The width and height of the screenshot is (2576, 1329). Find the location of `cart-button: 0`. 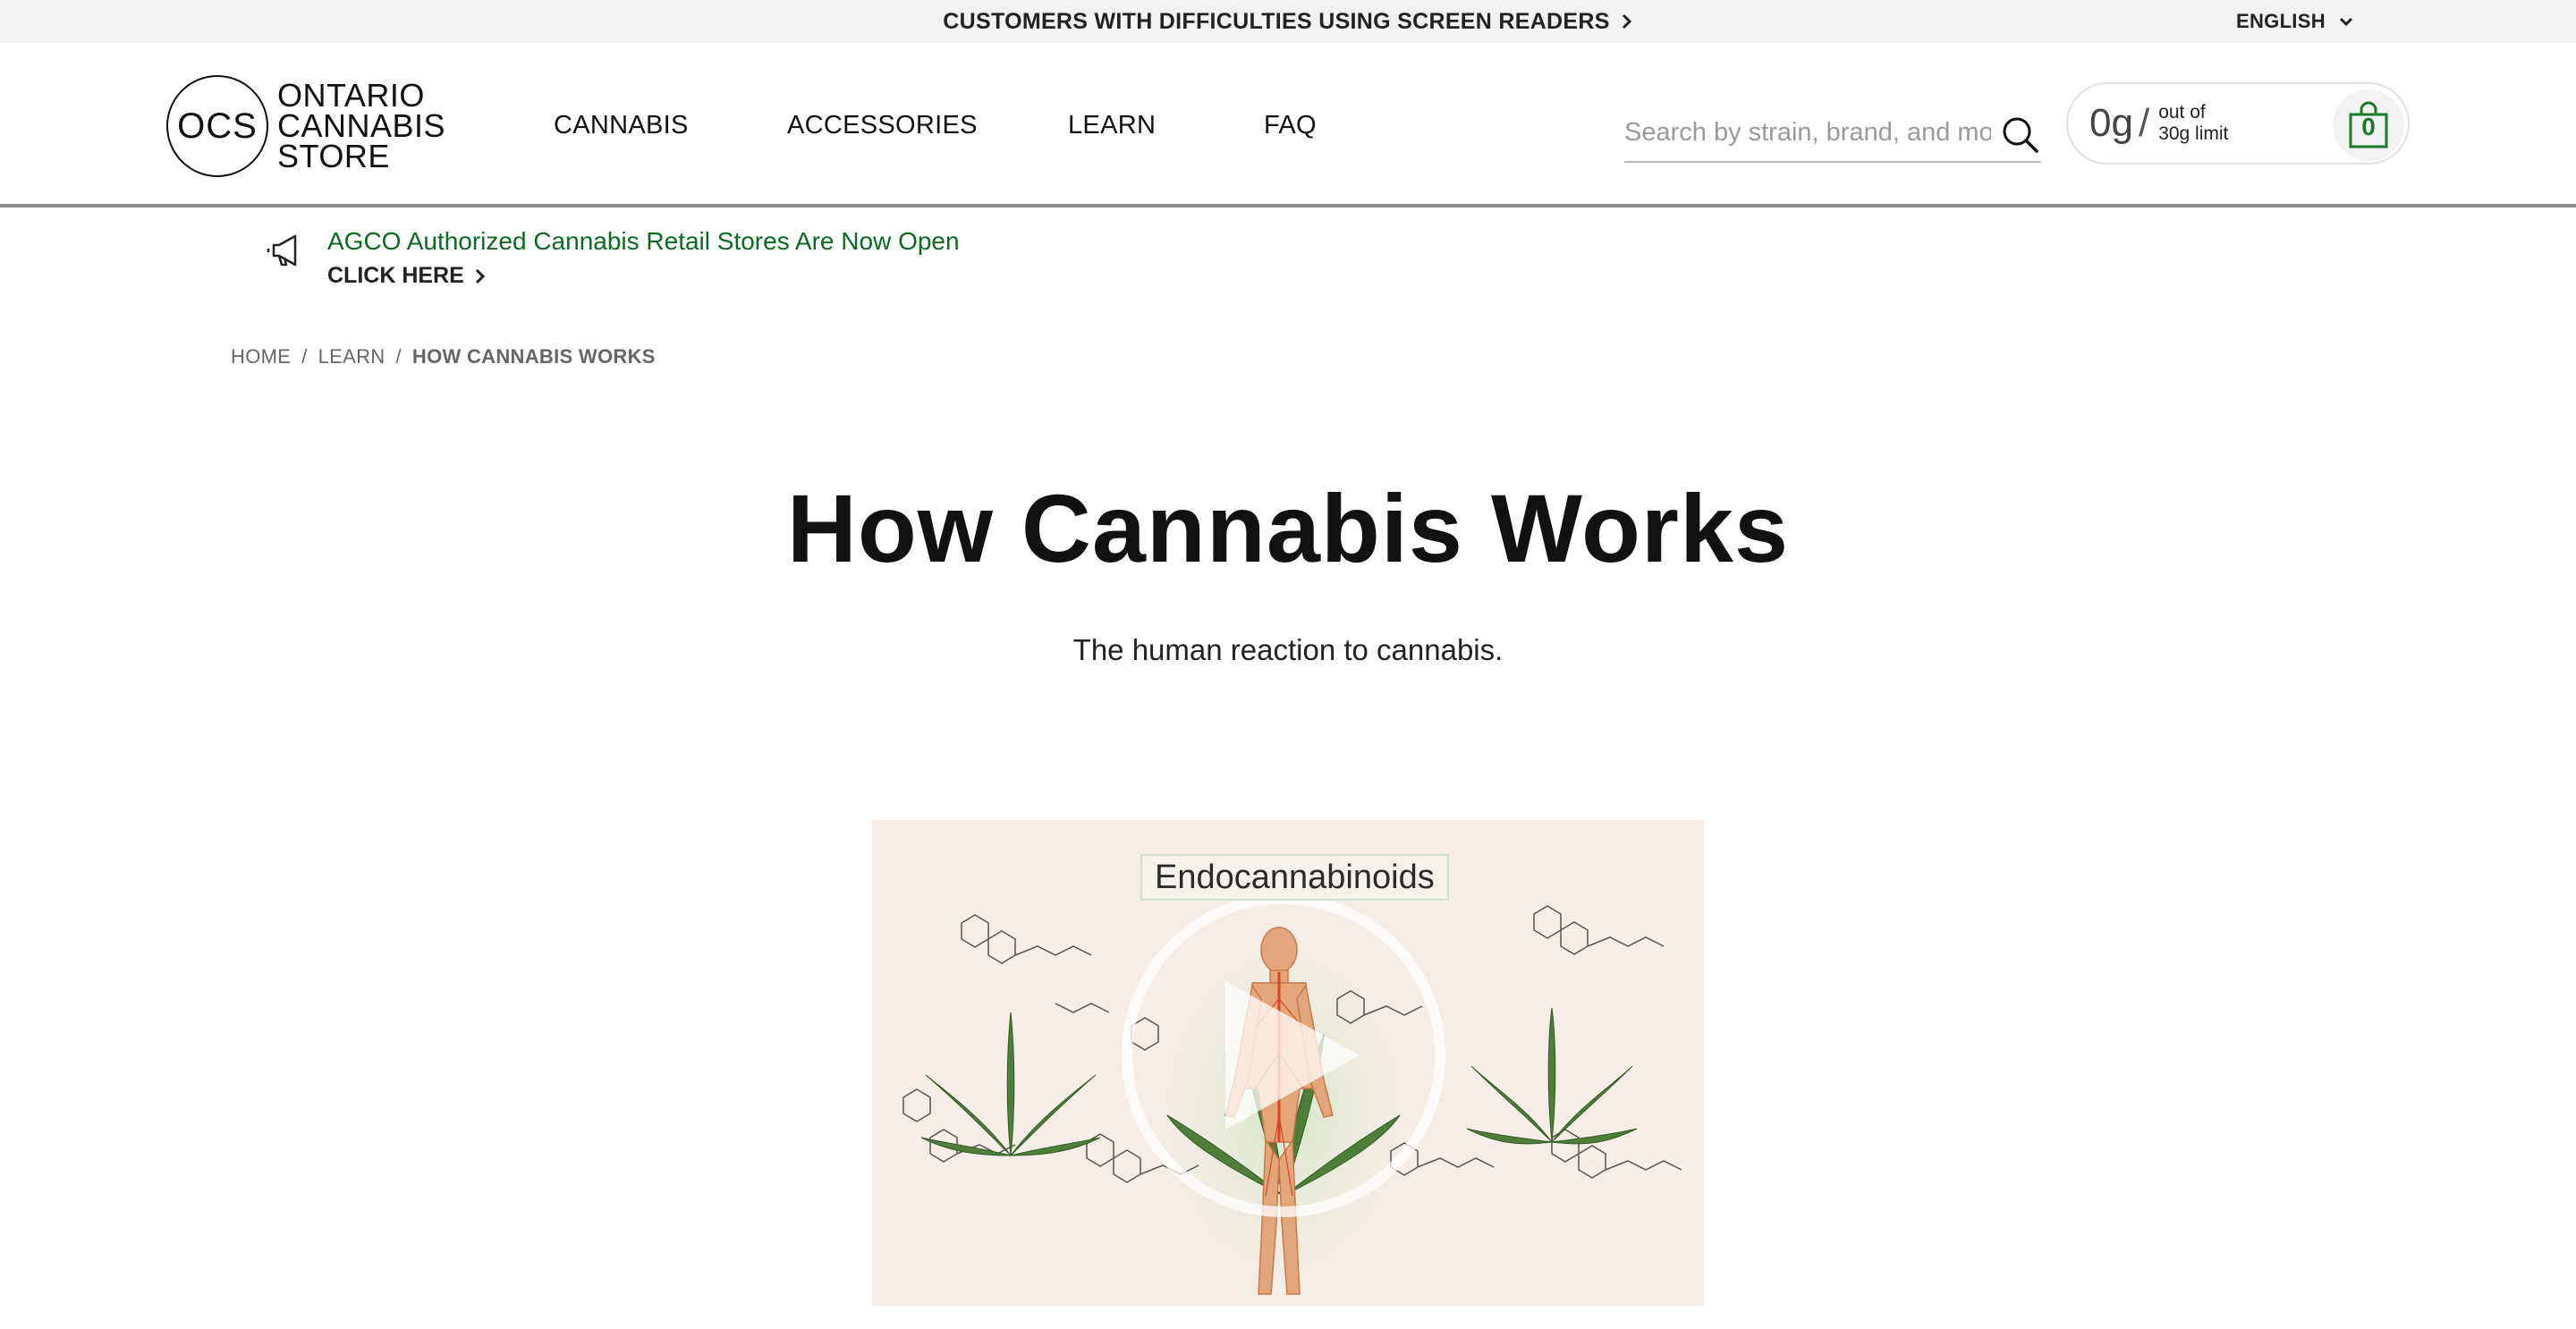

cart-button: 0 is located at coordinates (2368, 125).